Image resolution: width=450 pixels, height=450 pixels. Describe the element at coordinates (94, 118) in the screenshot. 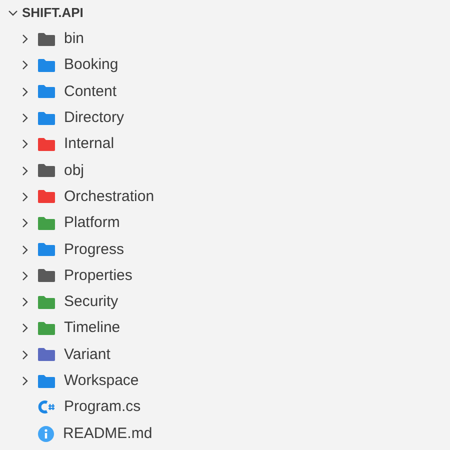

I see `folder-name: Directory` at that location.